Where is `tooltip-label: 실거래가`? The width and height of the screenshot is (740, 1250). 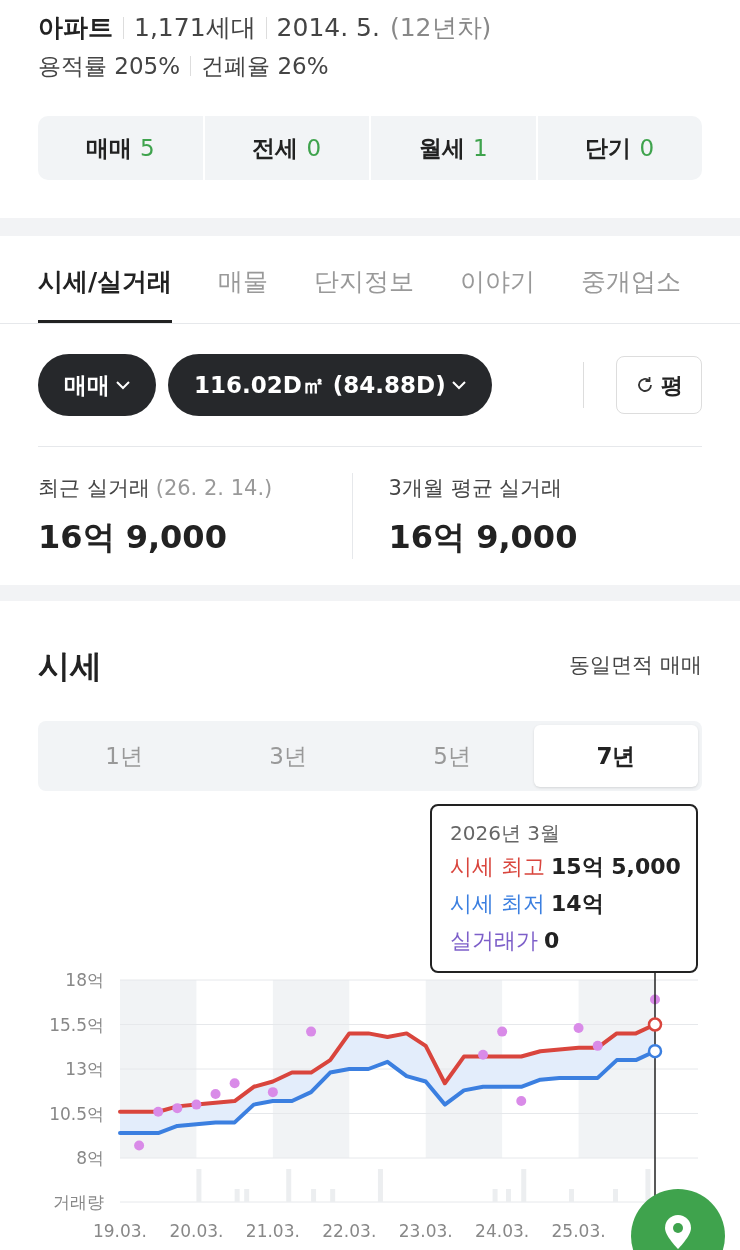 tooltip-label: 실거래가 is located at coordinates (494, 941).